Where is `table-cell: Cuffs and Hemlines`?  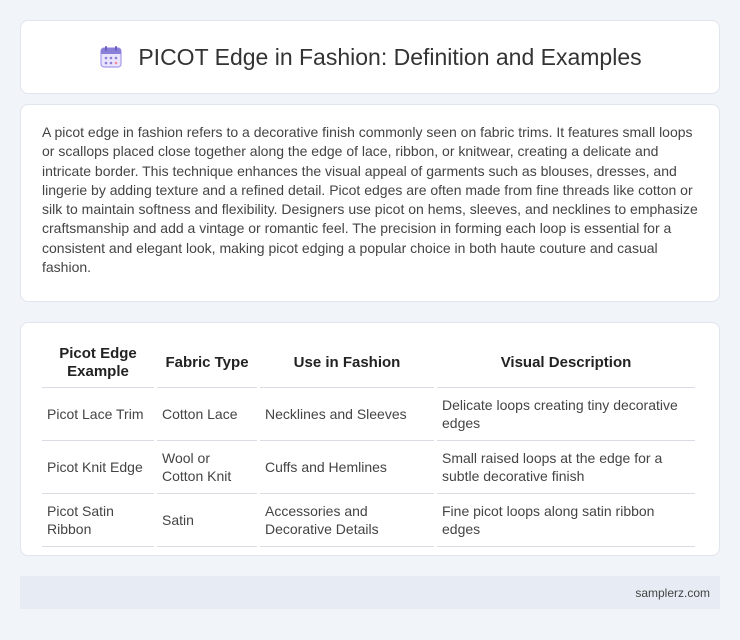 table-cell: Cuffs and Hemlines is located at coordinates (347, 467).